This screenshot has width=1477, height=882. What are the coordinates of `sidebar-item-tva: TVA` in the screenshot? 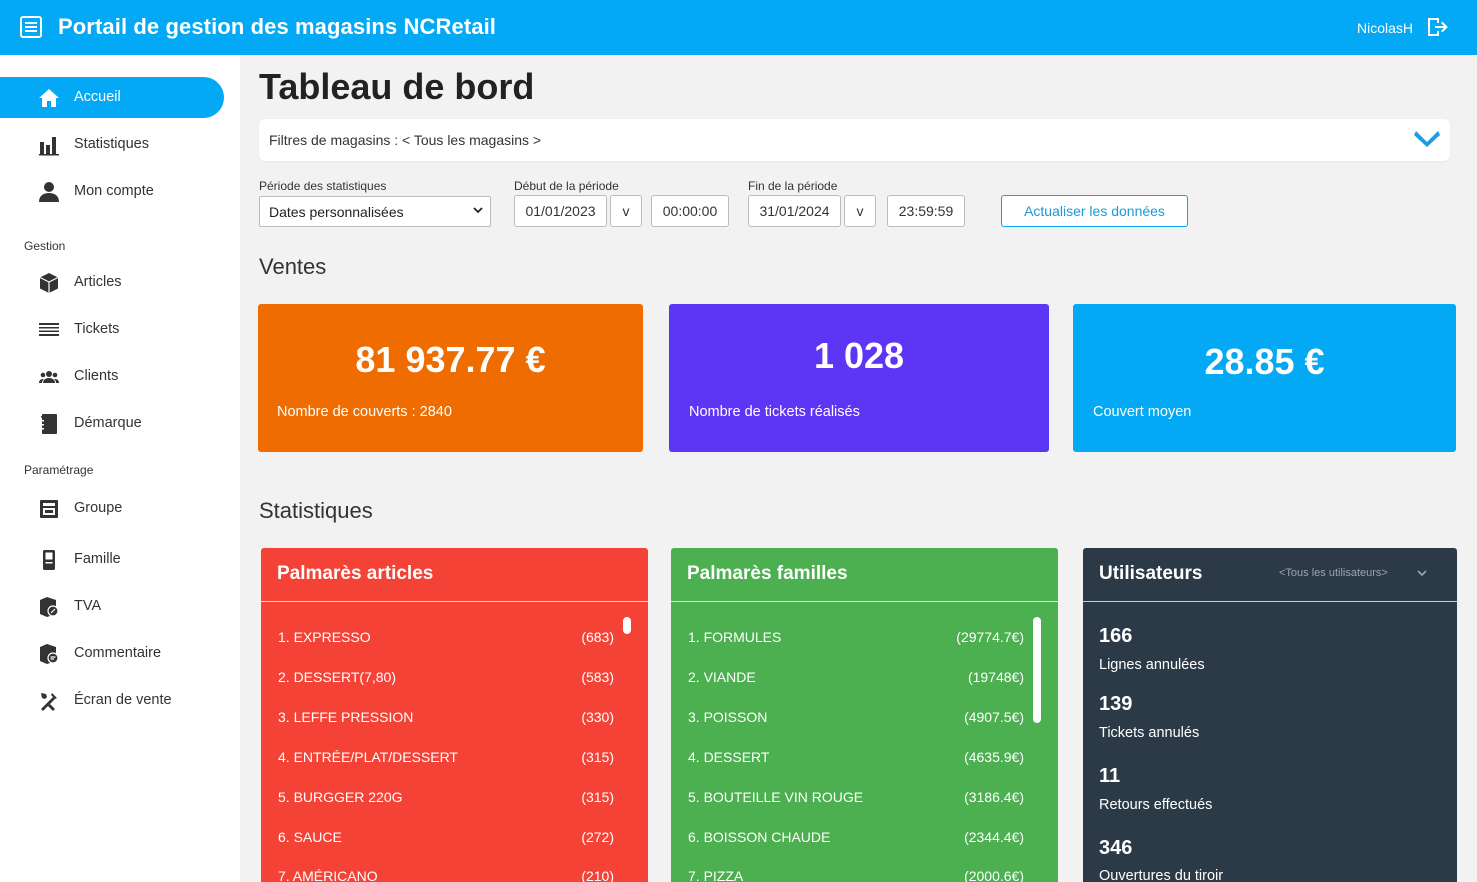 It's located at (112, 606).